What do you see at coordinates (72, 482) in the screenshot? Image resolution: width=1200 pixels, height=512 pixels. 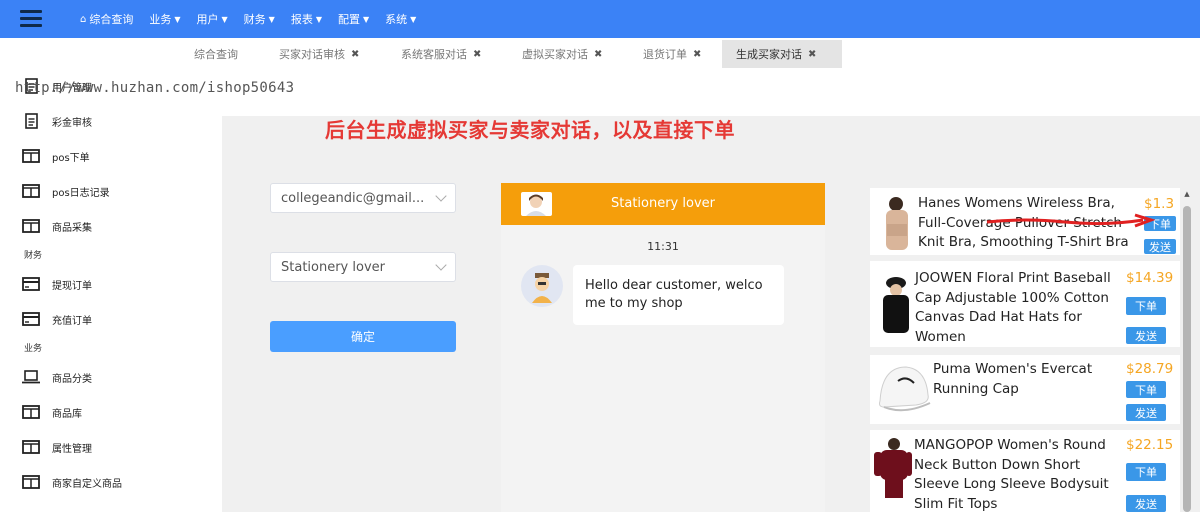 I see `sidebar-item-custom-products: 商家自定义商品` at bounding box center [72, 482].